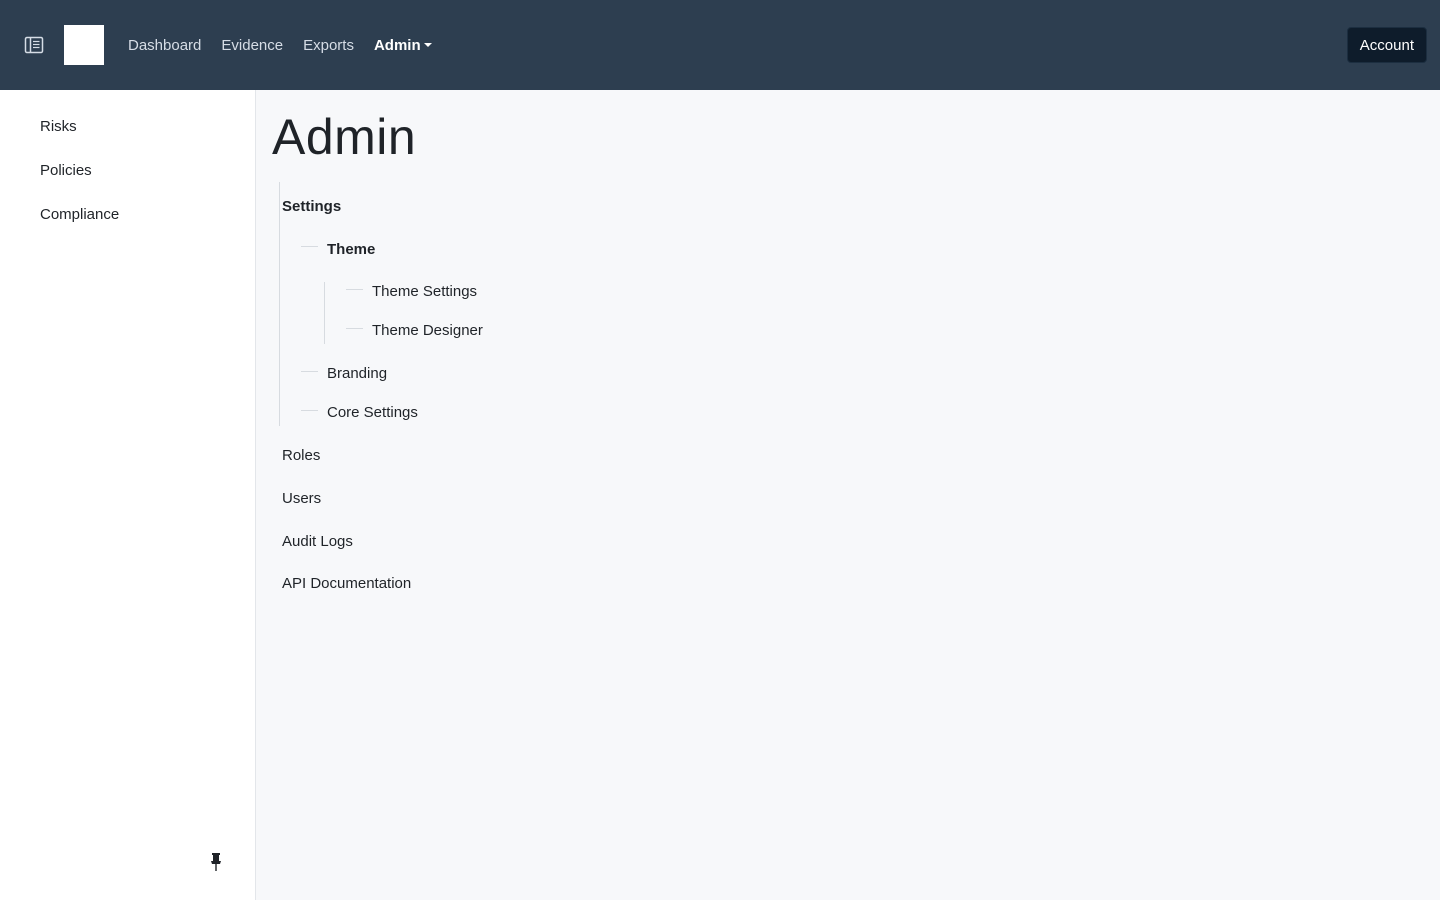 The width and height of the screenshot is (1440, 900). What do you see at coordinates (344, 137) in the screenshot?
I see `page-title: Admin` at bounding box center [344, 137].